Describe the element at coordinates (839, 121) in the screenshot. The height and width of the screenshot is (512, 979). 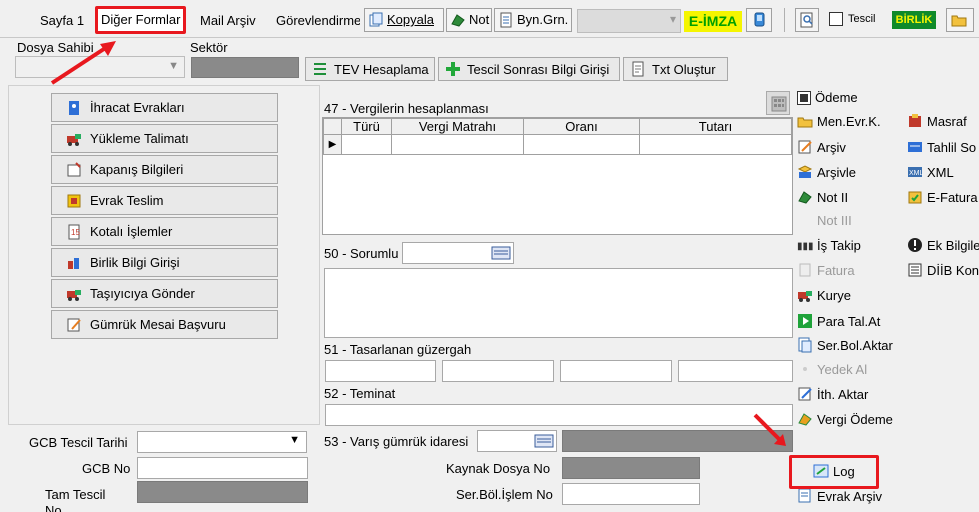
I see `men-evr-option: Men.Evr.K.` at that location.